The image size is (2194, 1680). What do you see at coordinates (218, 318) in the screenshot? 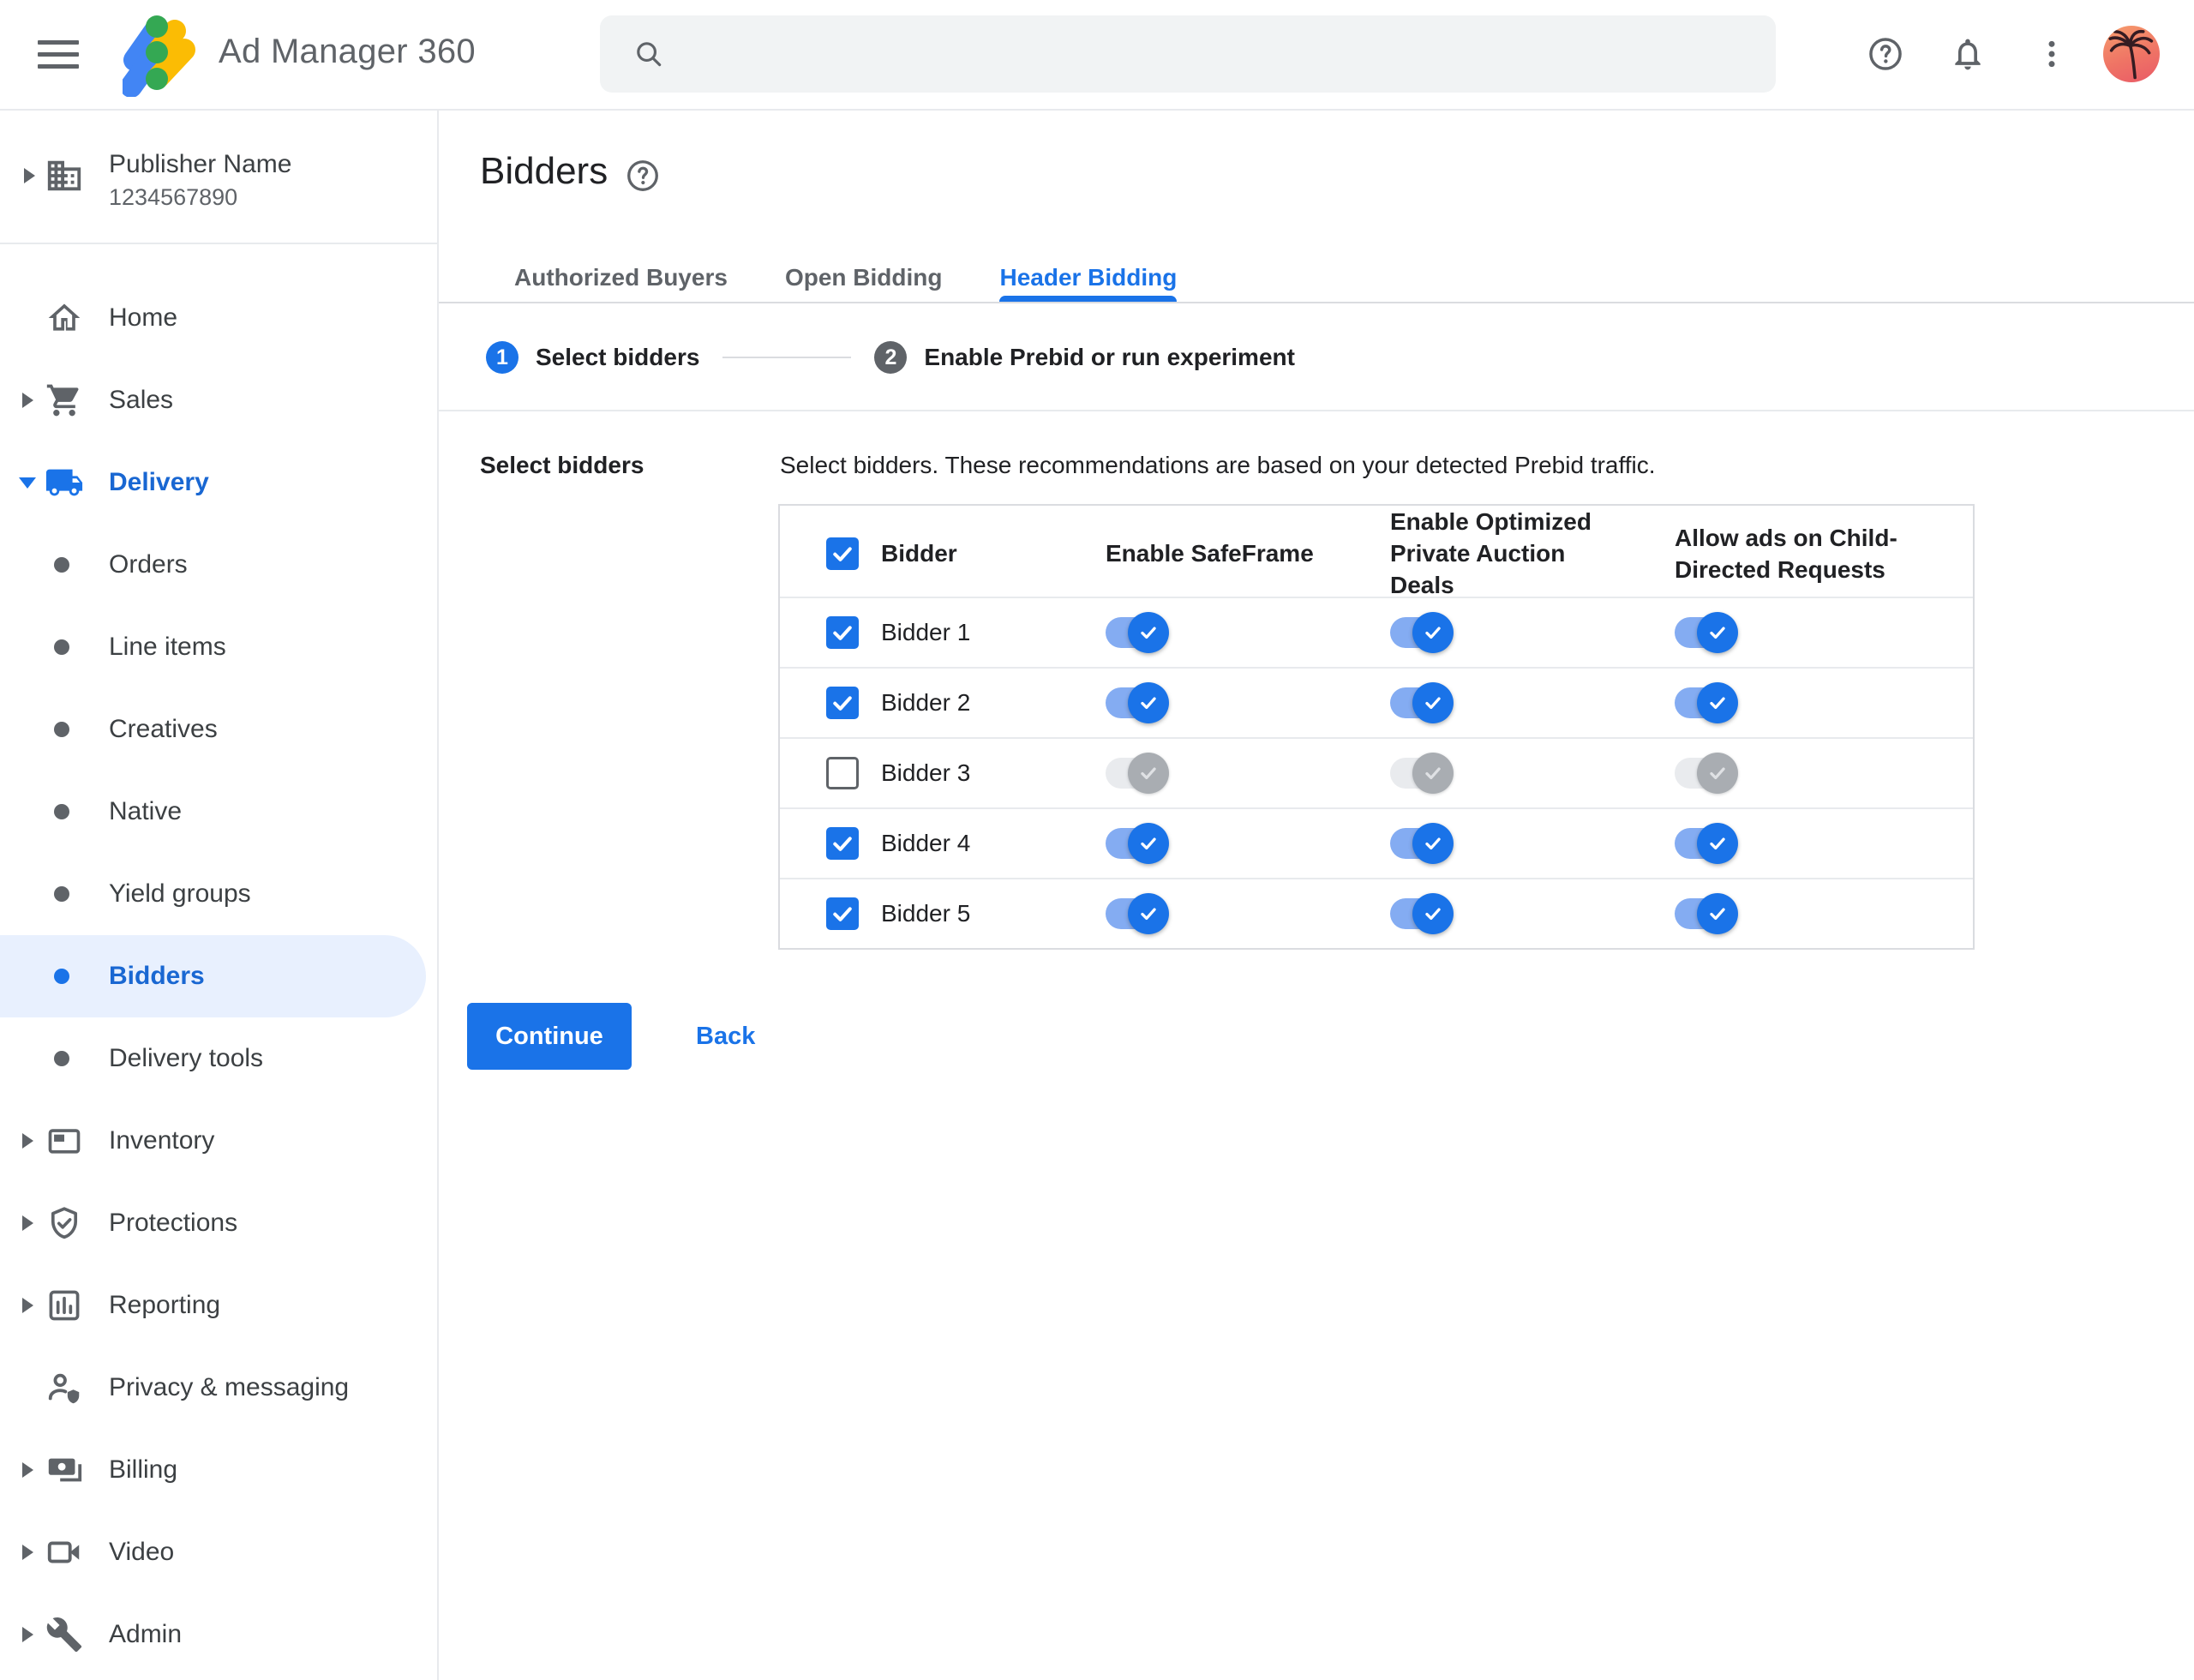
I see `sidebar-item-home: Home` at bounding box center [218, 318].